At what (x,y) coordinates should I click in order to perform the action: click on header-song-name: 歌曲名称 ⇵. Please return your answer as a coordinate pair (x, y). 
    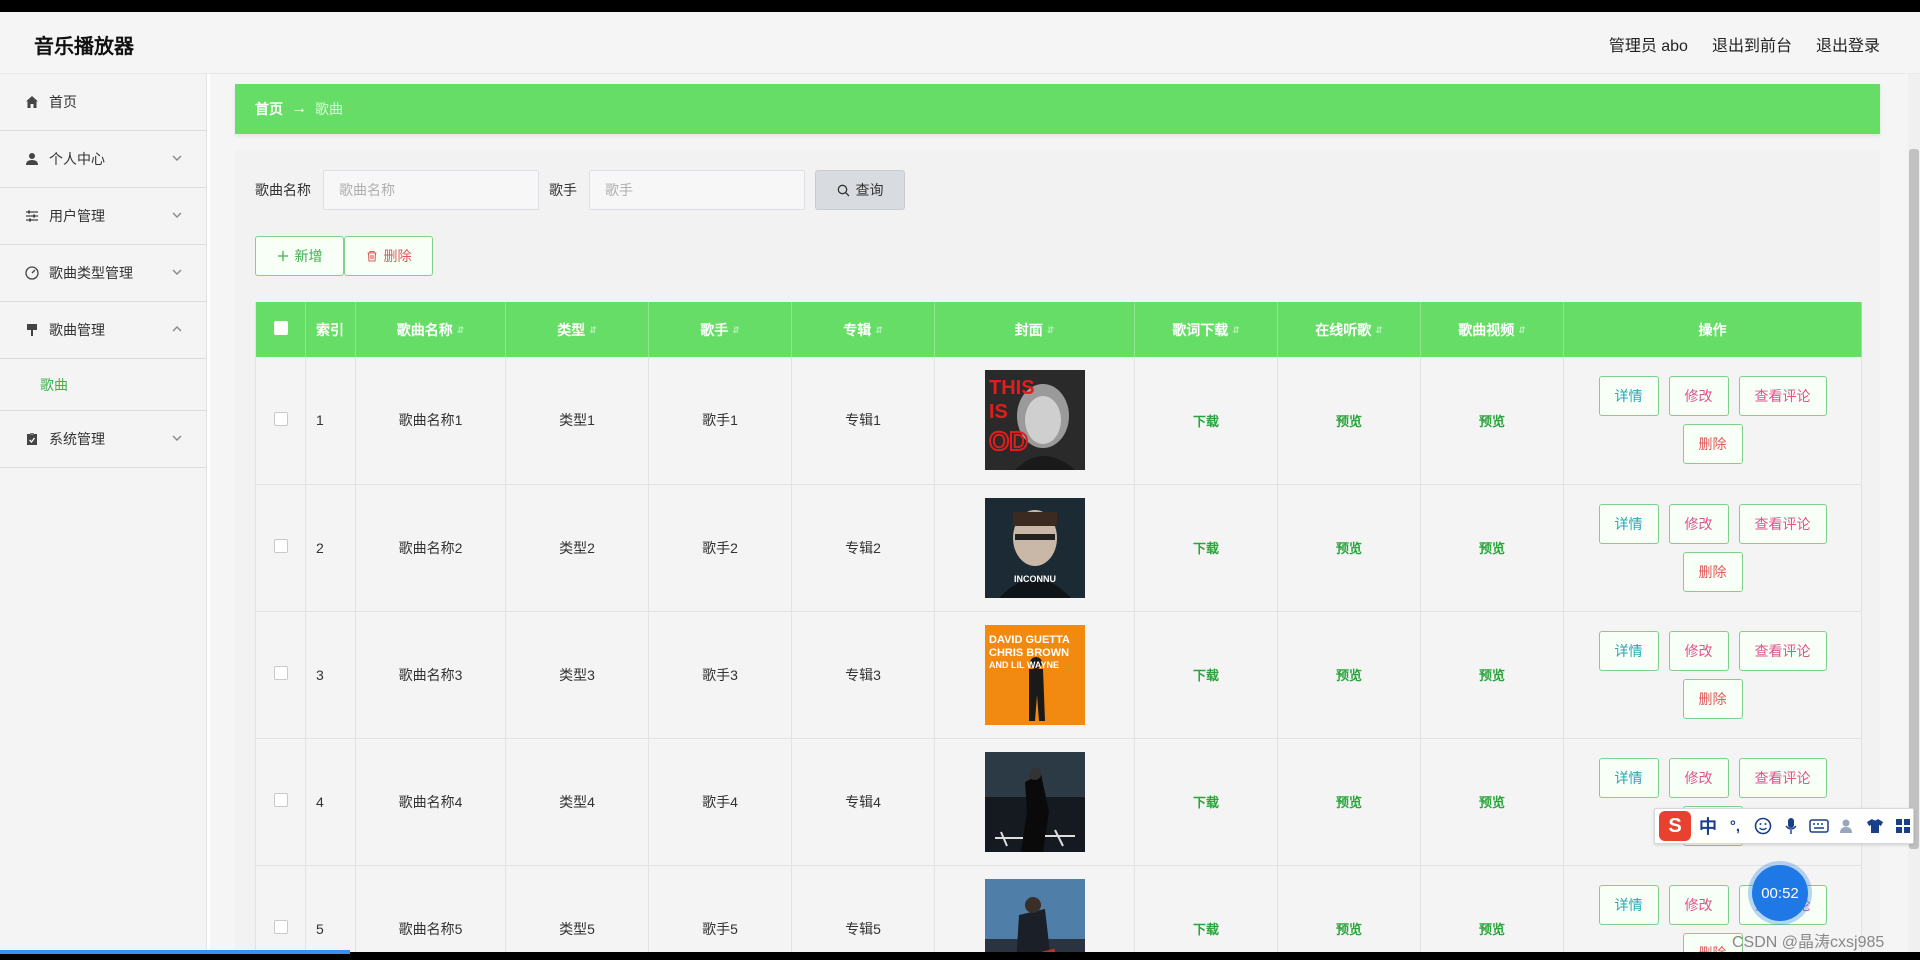
    Looking at the image, I should click on (430, 329).